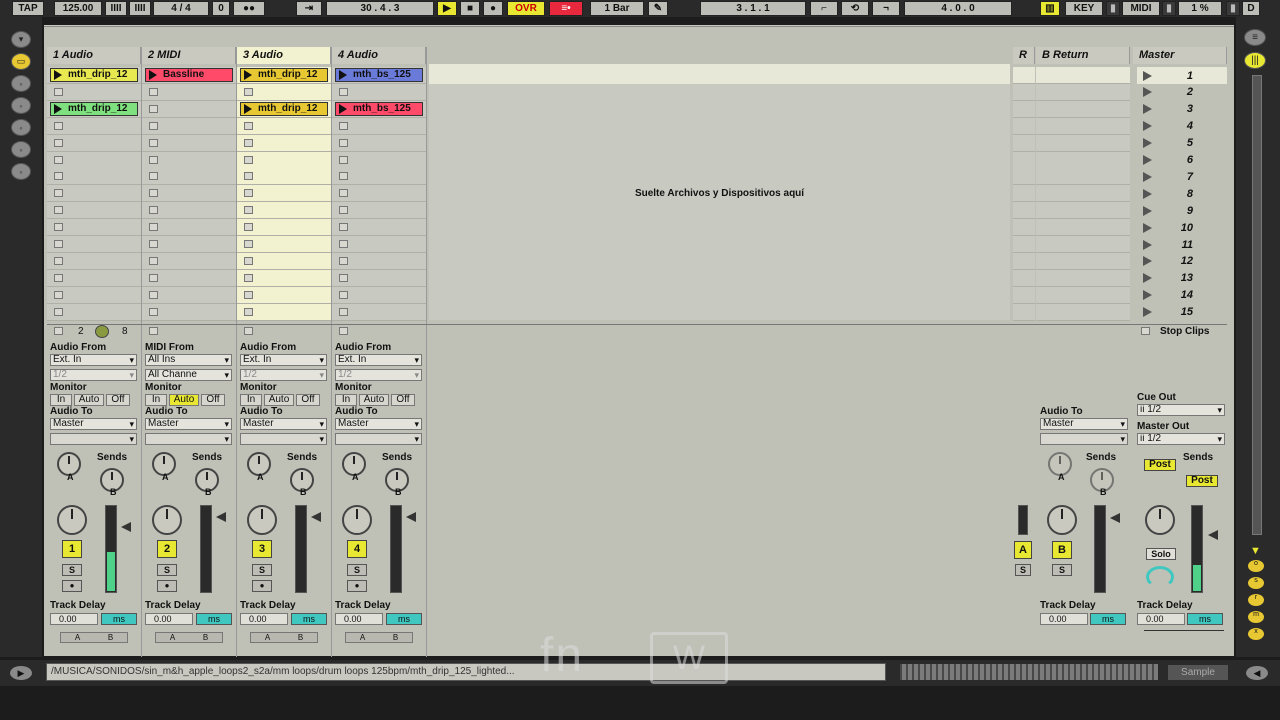 The width and height of the screenshot is (1280, 720). What do you see at coordinates (61, 400) in the screenshot?
I see `monitor-in-button: In` at bounding box center [61, 400].